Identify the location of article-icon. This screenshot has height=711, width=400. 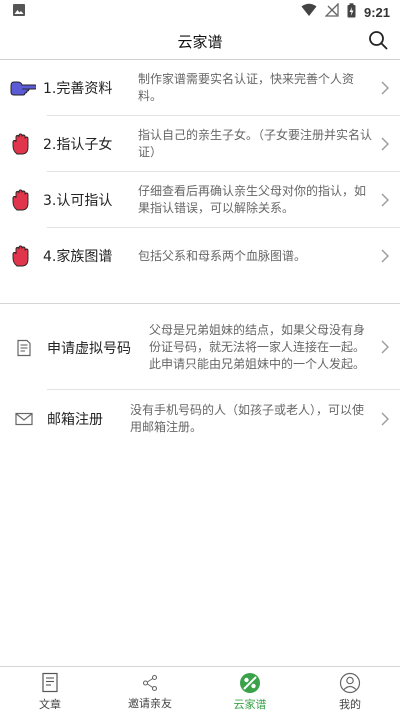
(50, 683).